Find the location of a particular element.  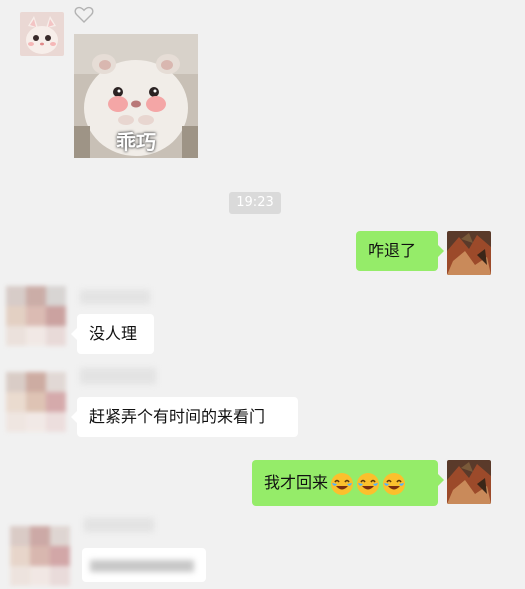

message-incoming-blurred is located at coordinates (144, 565).